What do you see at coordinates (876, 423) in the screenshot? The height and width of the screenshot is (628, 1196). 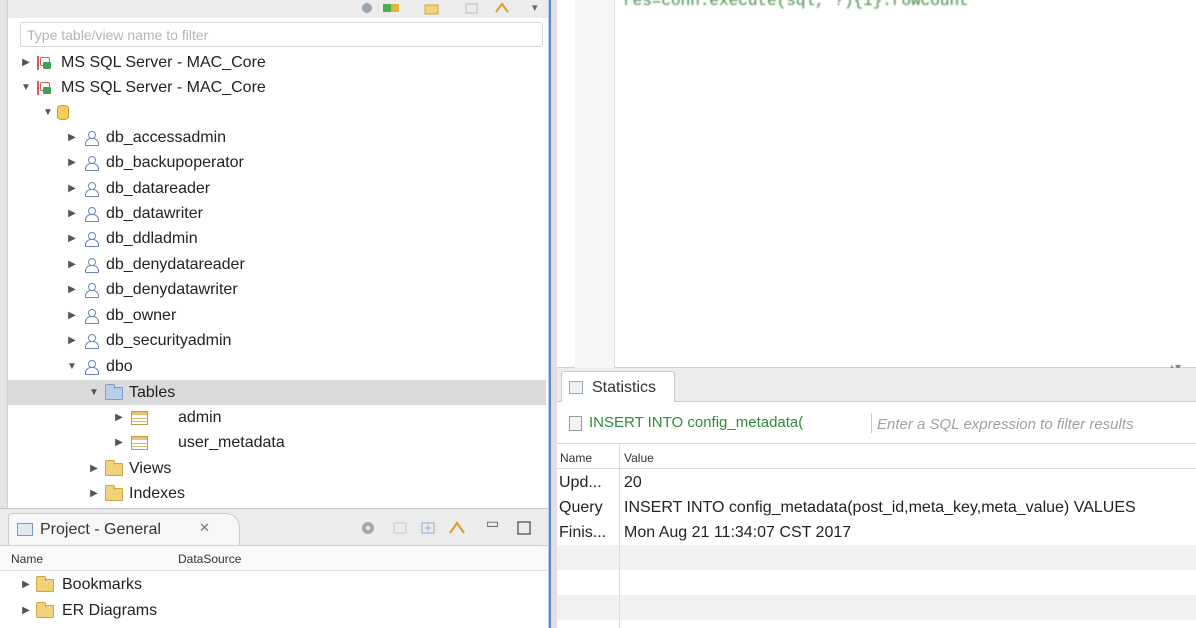 I see `results-filter-bar: INSERT INTO config_metadata(` at bounding box center [876, 423].